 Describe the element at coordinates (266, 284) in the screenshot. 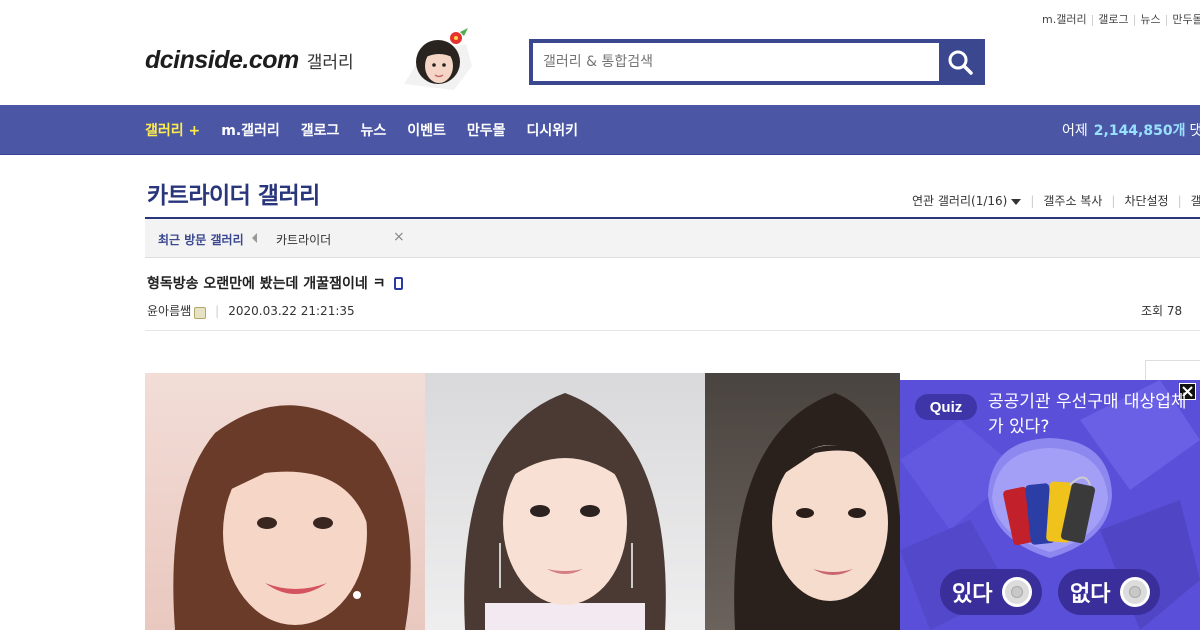

I see `post-title-text: 형독방송 오랜만에 봤는데 개꿀잼이네 ㅋ` at that location.